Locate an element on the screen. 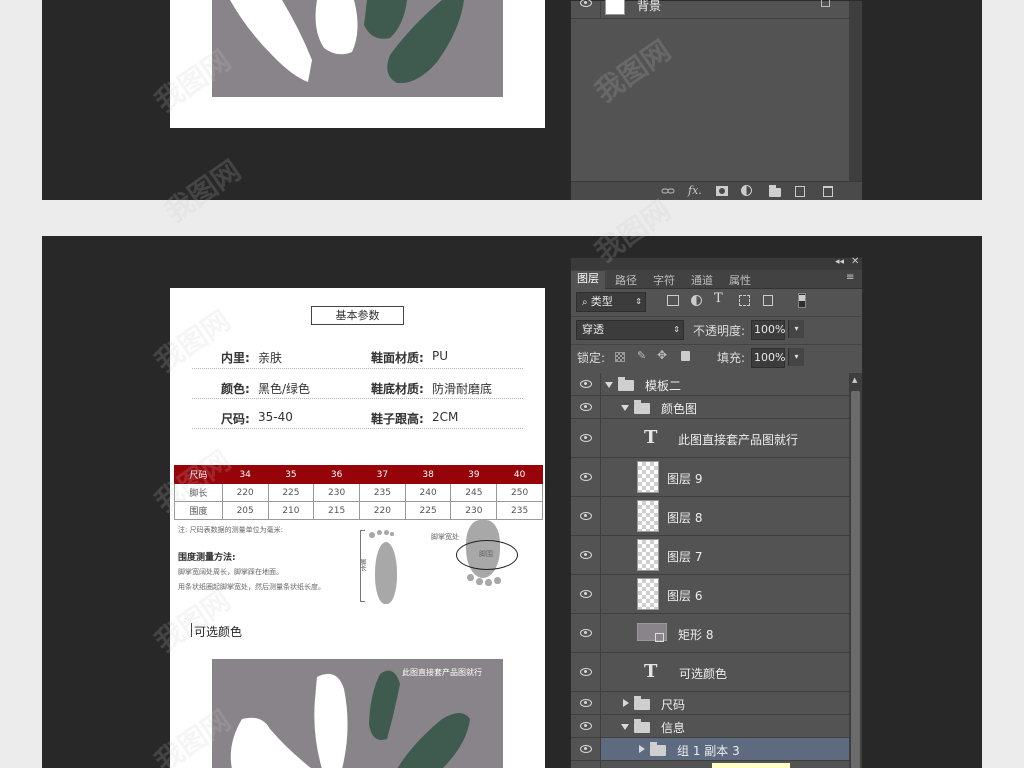 The image size is (1024, 768). layer-row-group: 模板二 is located at coordinates (710, 384).